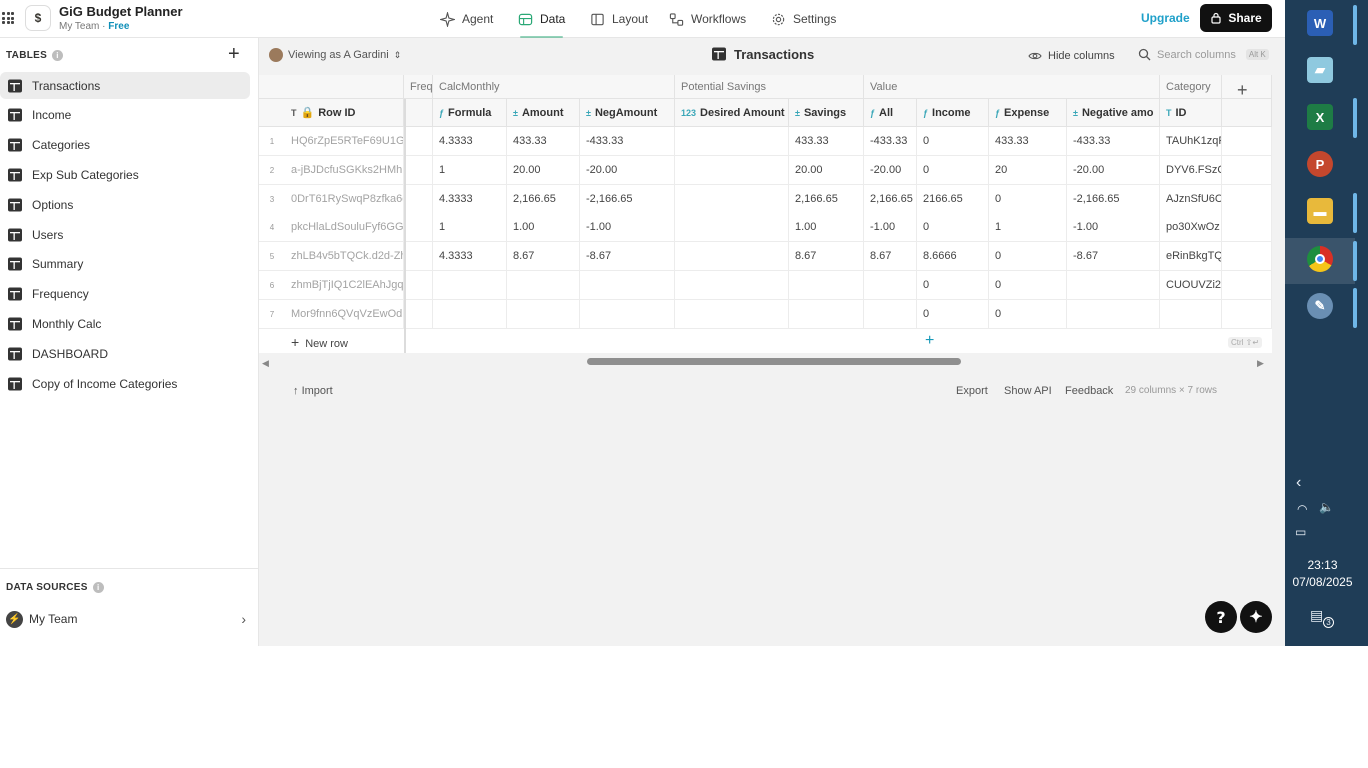 This screenshot has height=768, width=1368. Describe the element at coordinates (929, 341) in the screenshot. I see `add-value-plus-icon: +` at that location.